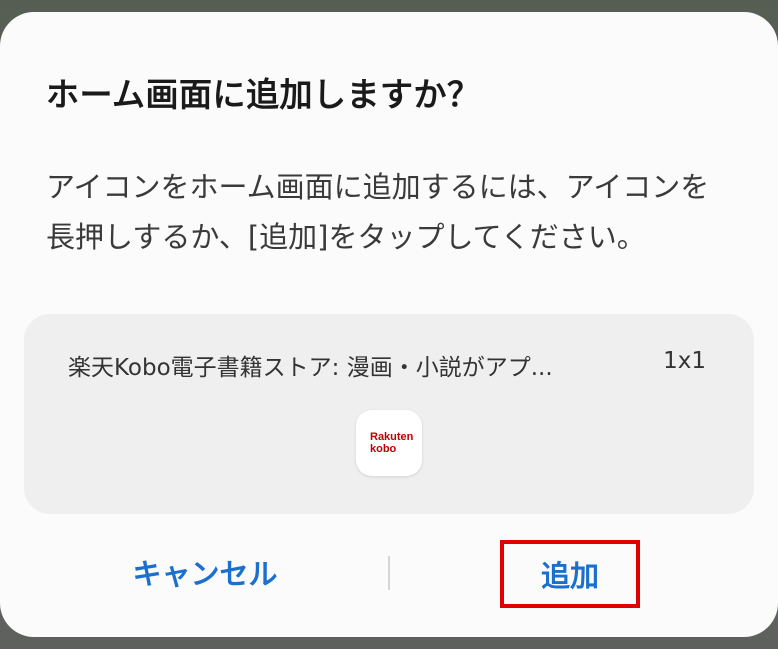 The width and height of the screenshot is (778, 649). I want to click on add-button: 追加, so click(570, 574).